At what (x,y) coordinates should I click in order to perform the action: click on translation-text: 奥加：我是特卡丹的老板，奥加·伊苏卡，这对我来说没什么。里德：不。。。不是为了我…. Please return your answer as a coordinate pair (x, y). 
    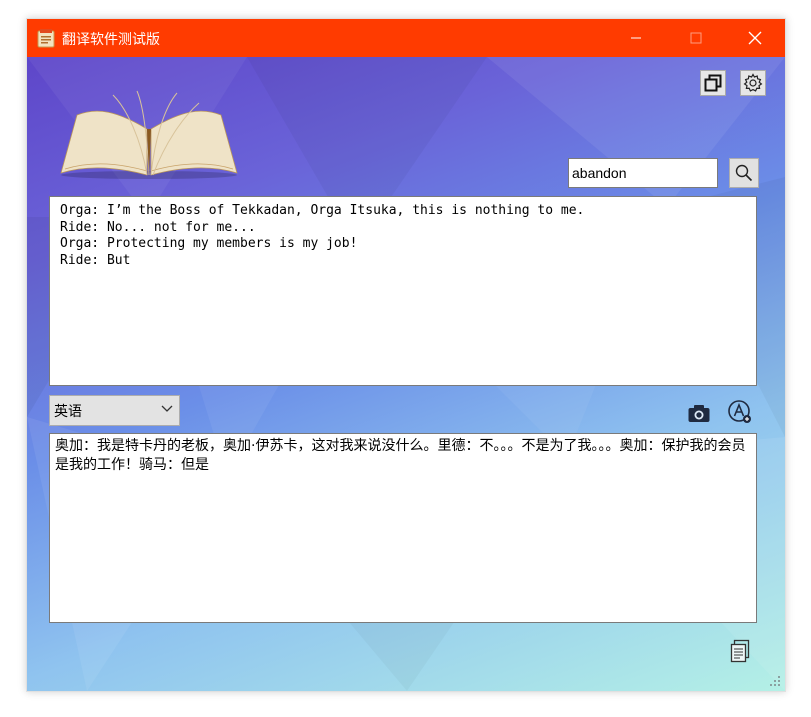
    Looking at the image, I should click on (400, 455).